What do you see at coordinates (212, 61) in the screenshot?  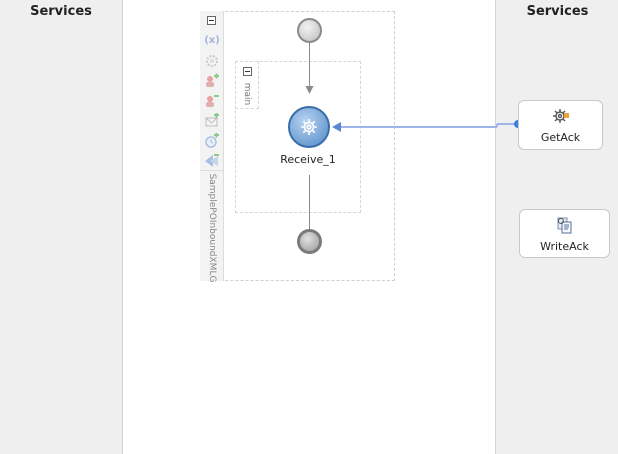 I see `correlation-icon` at bounding box center [212, 61].